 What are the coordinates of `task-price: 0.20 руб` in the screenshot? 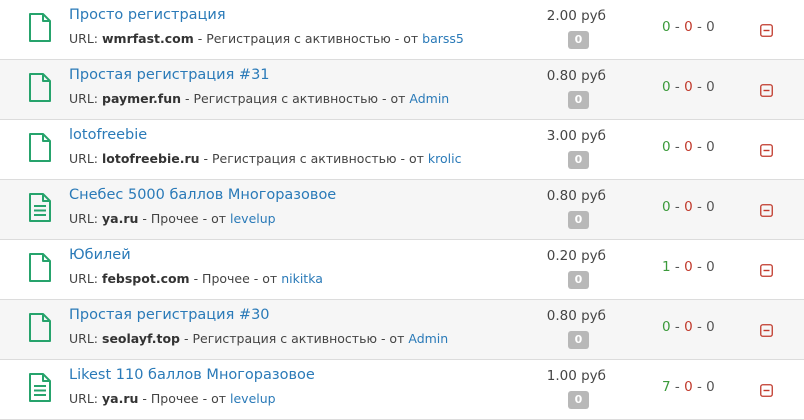 It's located at (576, 256).